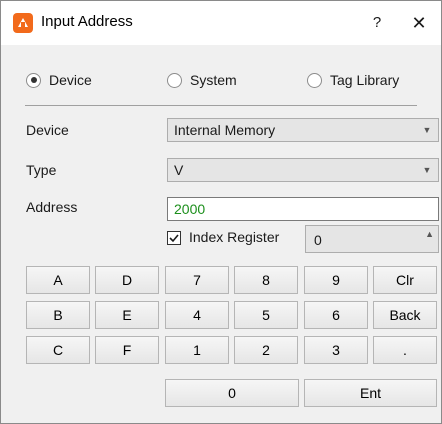 The image size is (442, 424). I want to click on key-2: 2, so click(266, 350).